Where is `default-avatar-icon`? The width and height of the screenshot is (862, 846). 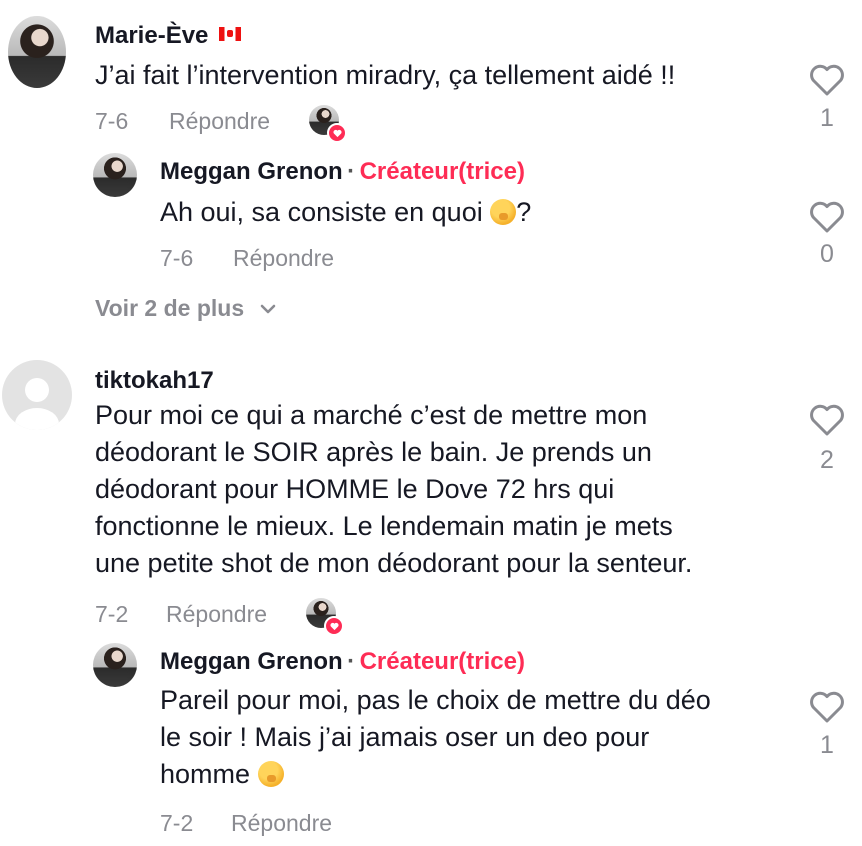
default-avatar-icon is located at coordinates (37, 395).